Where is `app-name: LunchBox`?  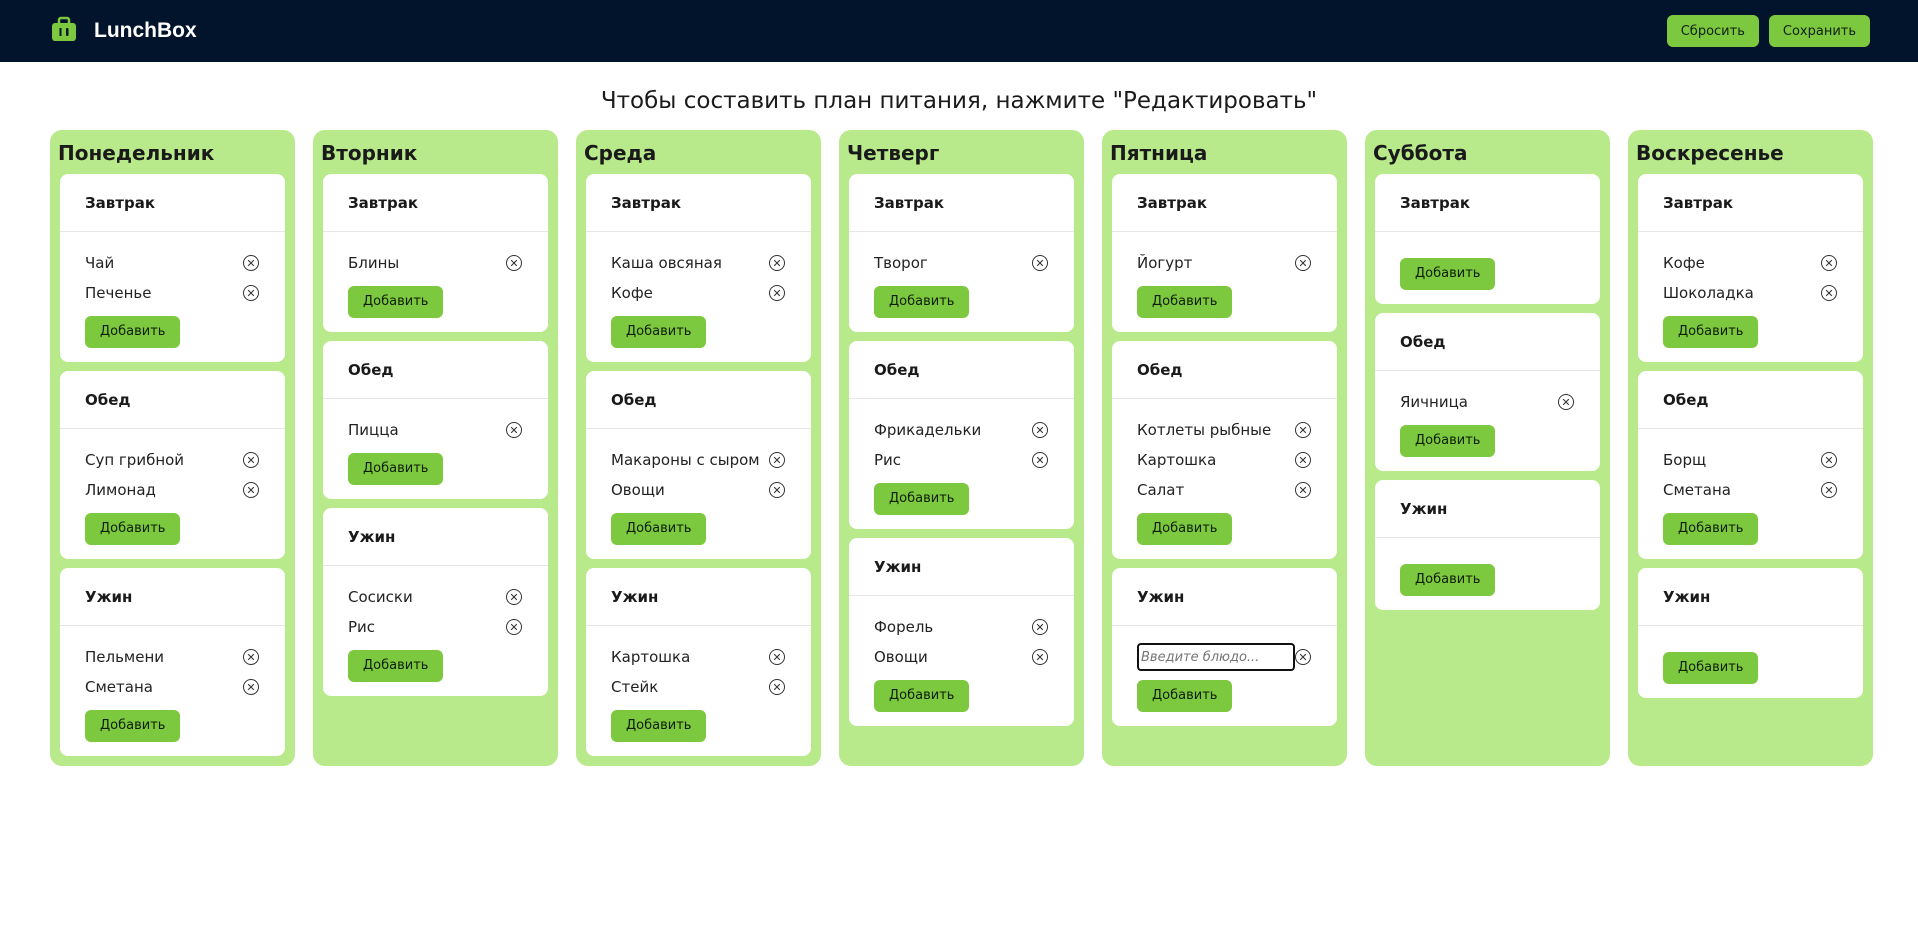
app-name: LunchBox is located at coordinates (145, 30).